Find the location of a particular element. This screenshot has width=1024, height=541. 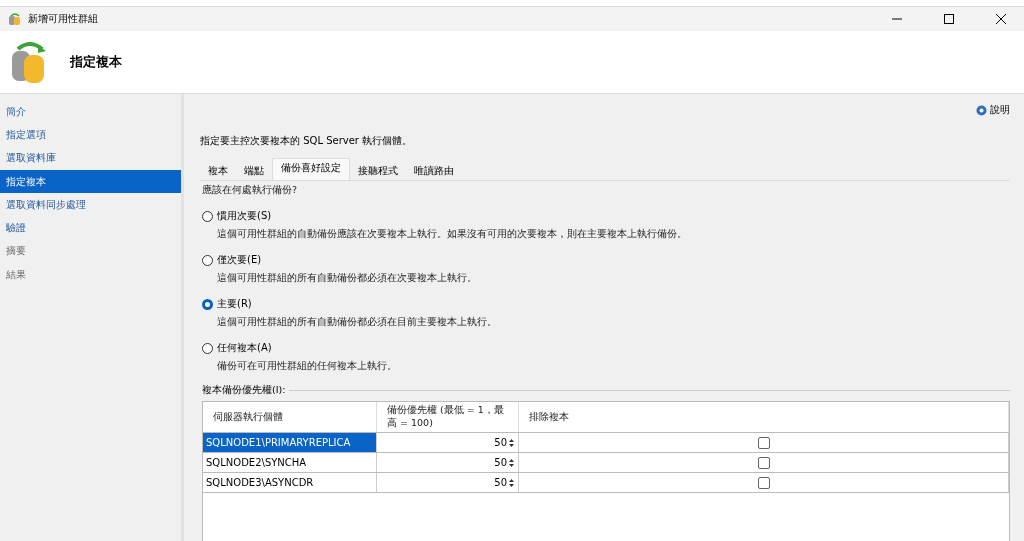

close-icon is located at coordinates (1001, 19).